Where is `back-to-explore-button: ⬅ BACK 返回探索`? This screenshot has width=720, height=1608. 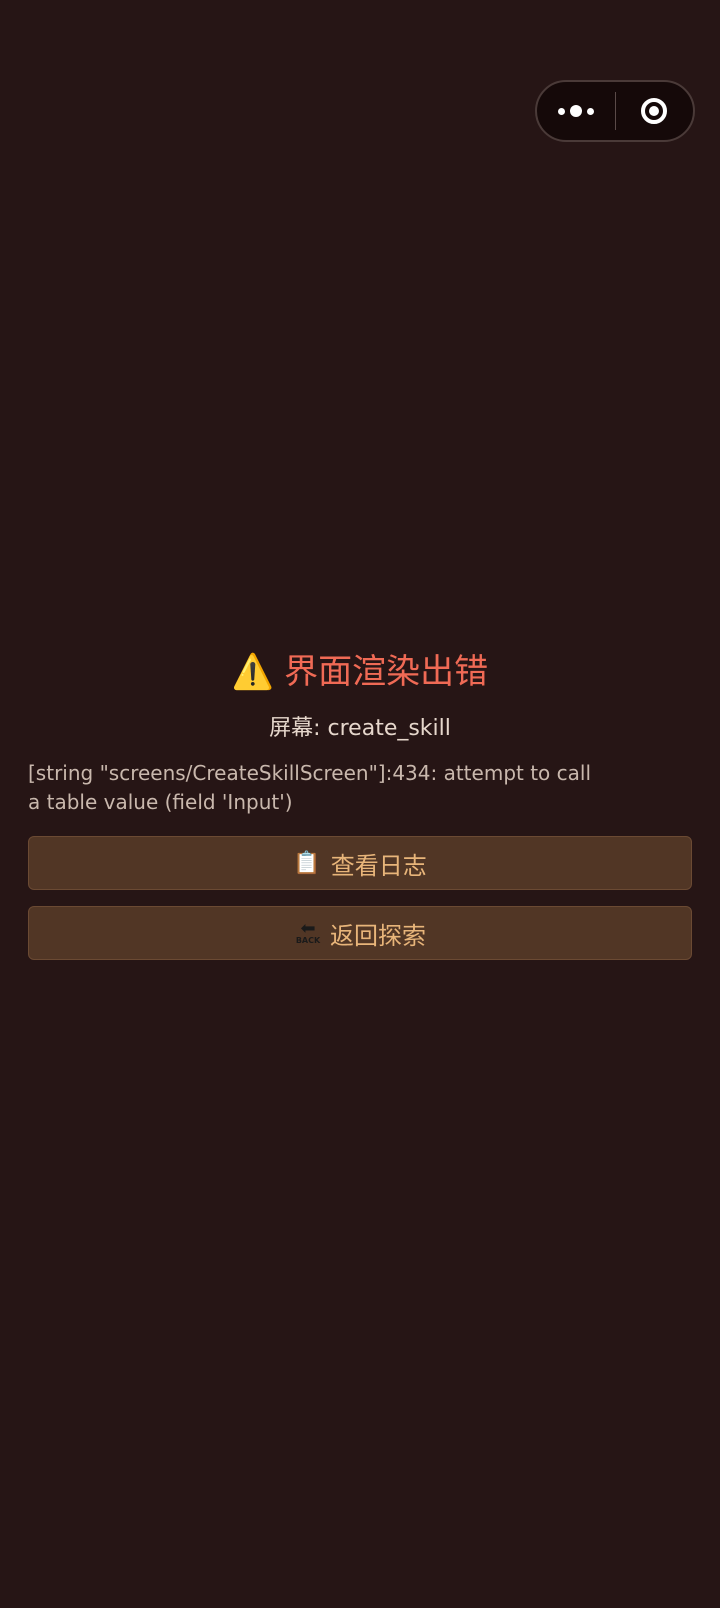 back-to-explore-button: ⬅ BACK 返回探索 is located at coordinates (360, 933).